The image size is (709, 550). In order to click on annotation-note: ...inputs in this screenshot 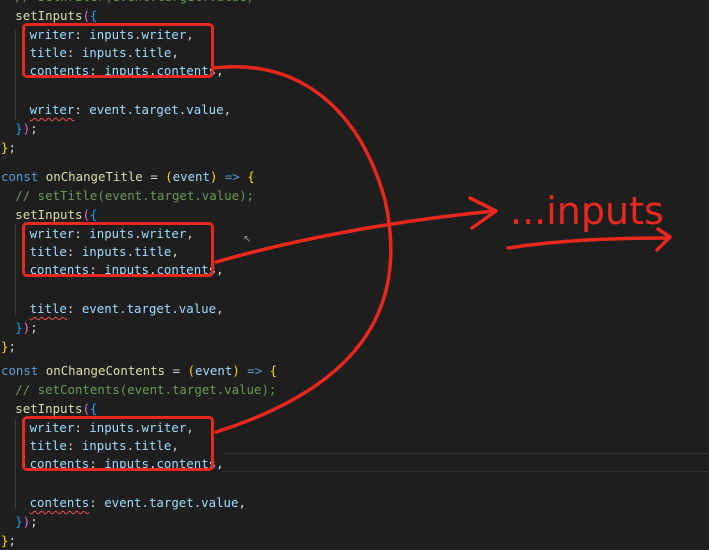, I will do `click(587, 211)`.